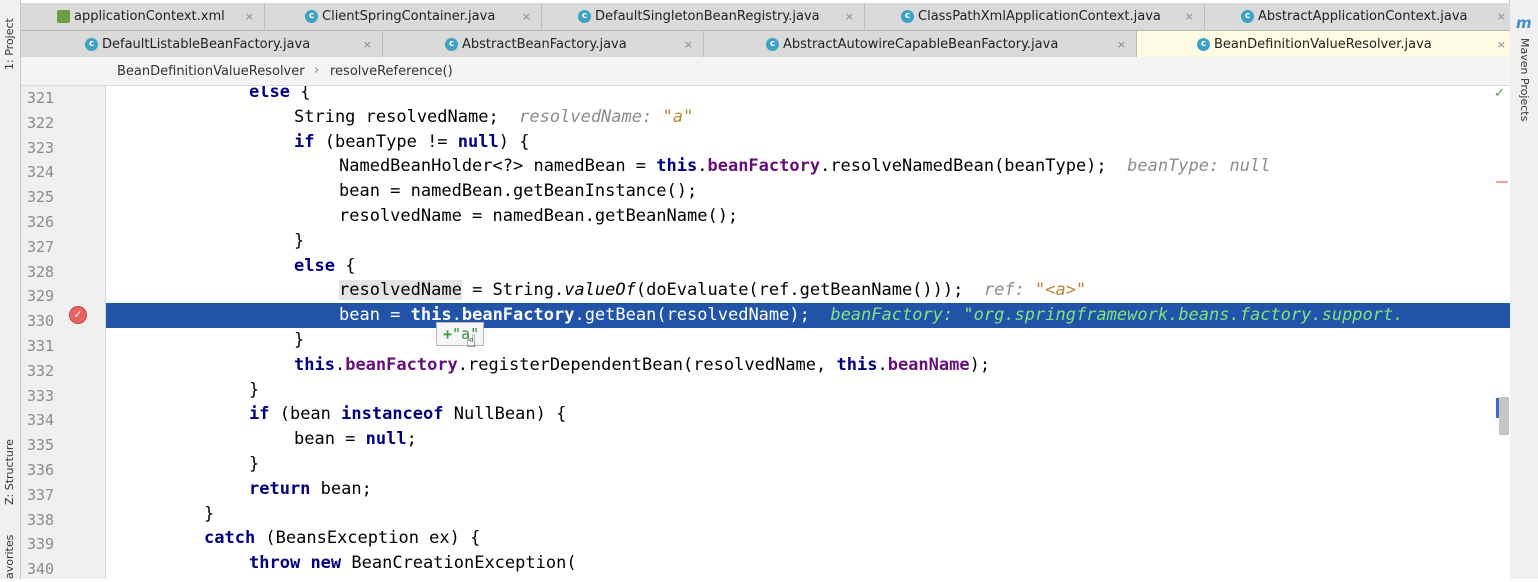 Image resolution: width=1538 pixels, height=582 pixels. I want to click on line-number: 322, so click(41, 122).